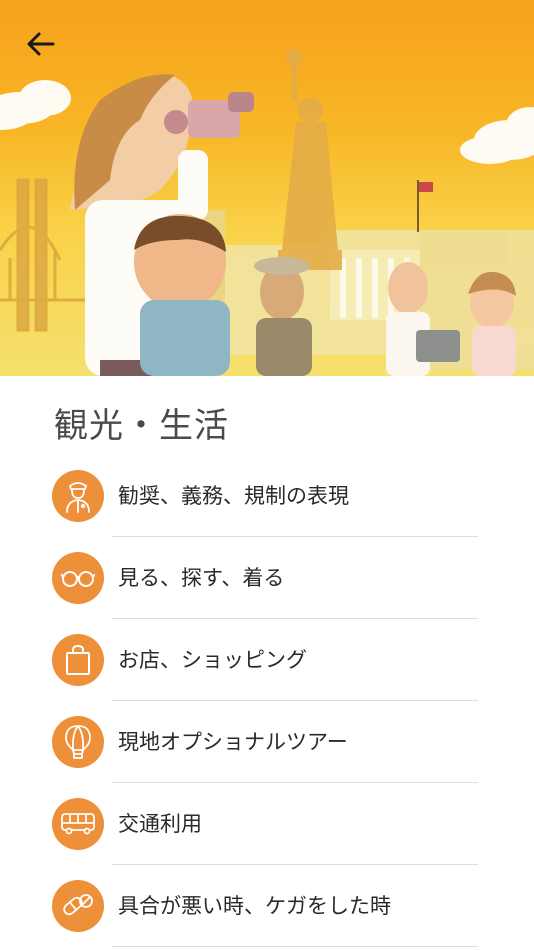 The image size is (534, 950). What do you see at coordinates (254, 906) in the screenshot?
I see `list-item-label: 具合が悪い時、ケガをした時` at bounding box center [254, 906].